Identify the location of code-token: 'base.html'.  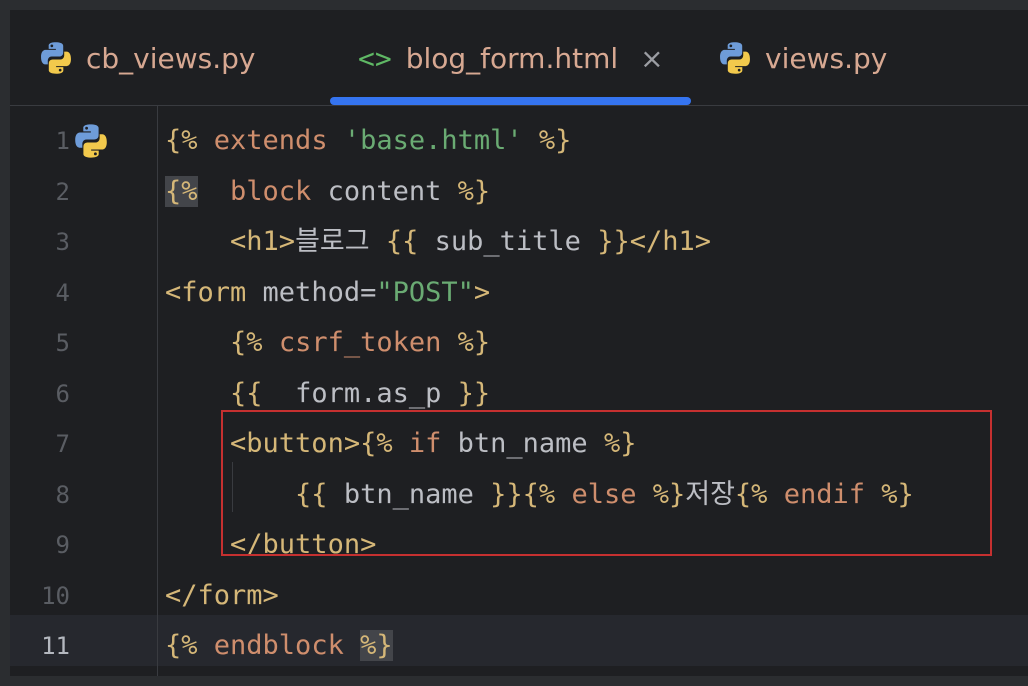
(433, 140).